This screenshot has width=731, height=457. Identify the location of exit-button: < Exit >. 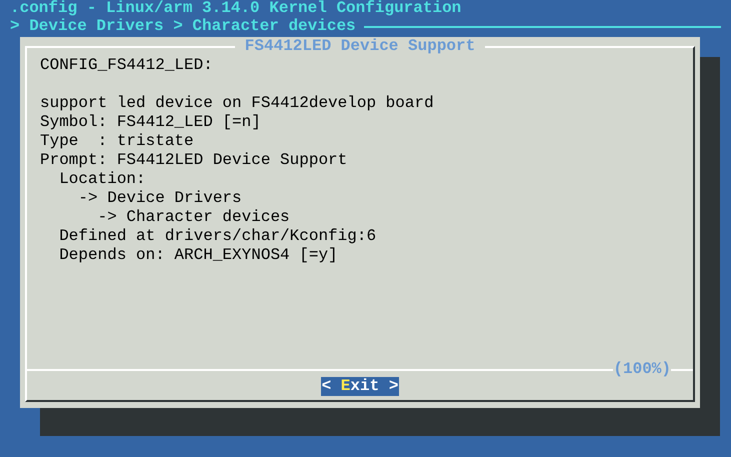
(360, 386).